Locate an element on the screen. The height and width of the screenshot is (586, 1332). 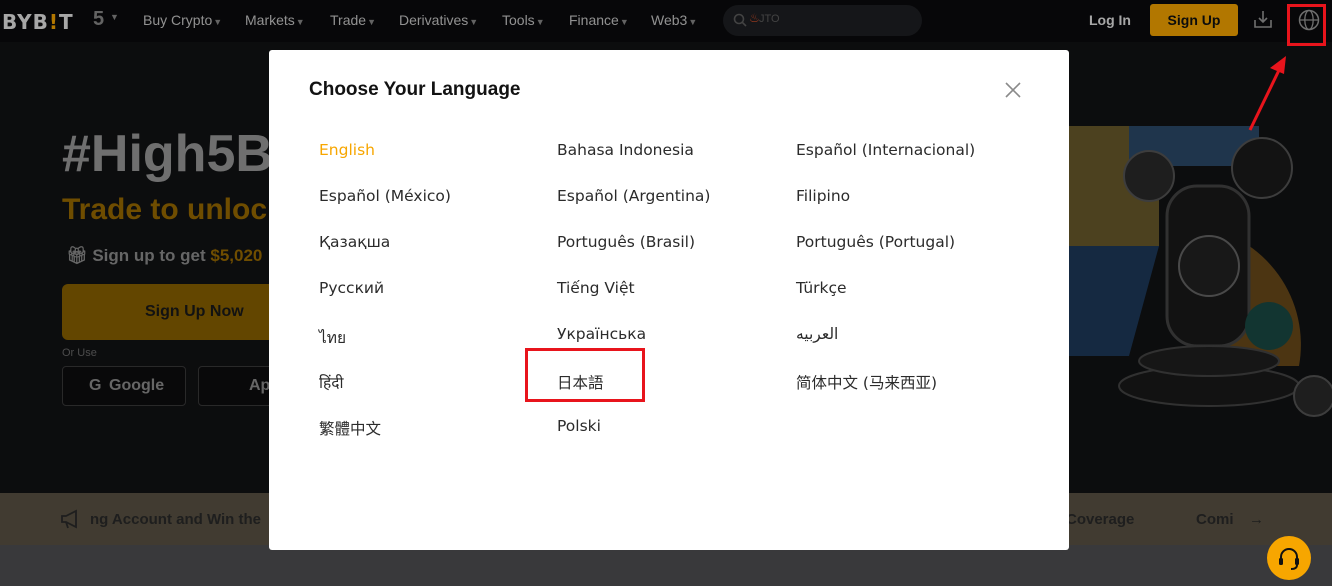
language-option-english: English is located at coordinates (347, 150).